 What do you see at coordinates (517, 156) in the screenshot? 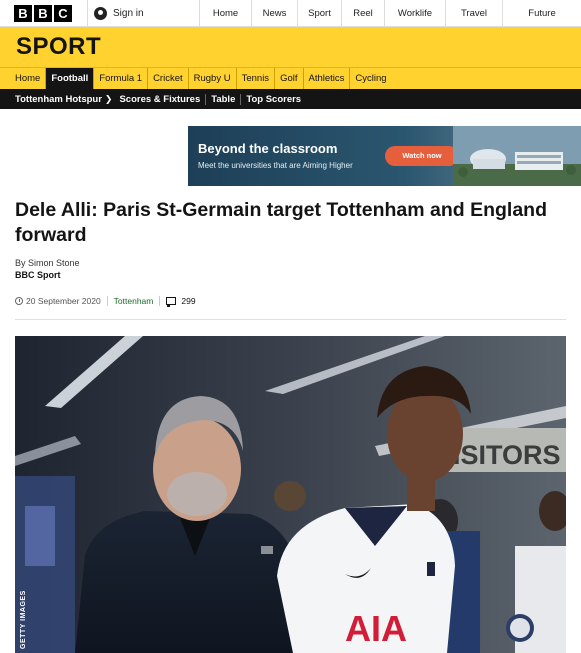
I see `campus-illustration` at bounding box center [517, 156].